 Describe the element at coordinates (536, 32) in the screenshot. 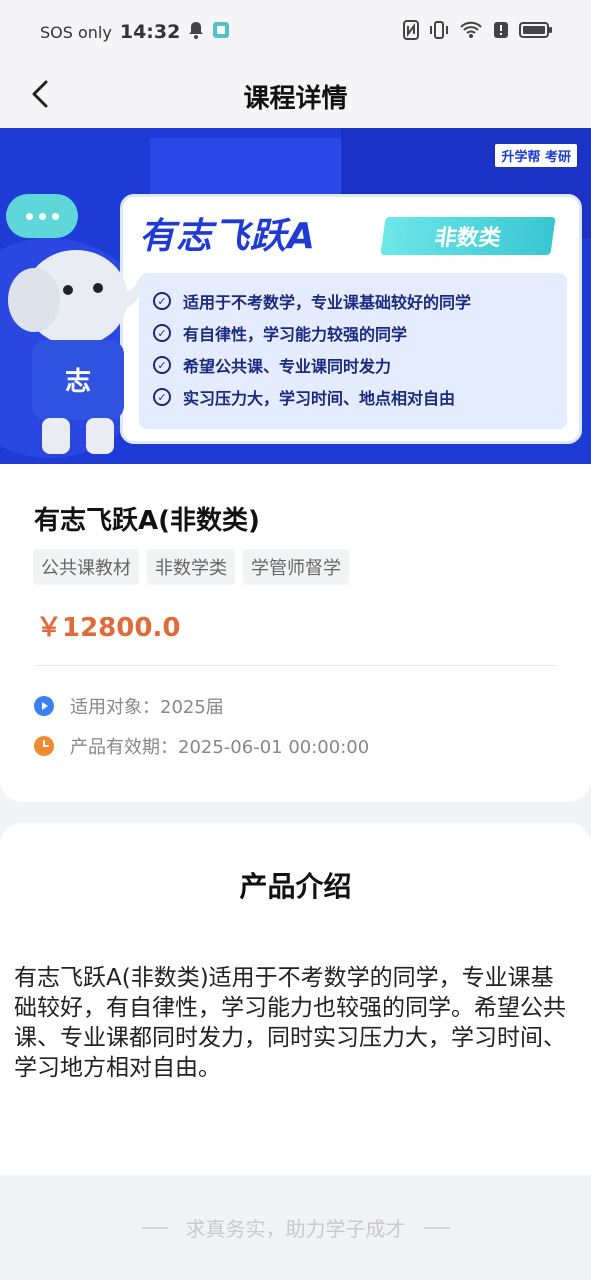

I see `battery-icon` at that location.